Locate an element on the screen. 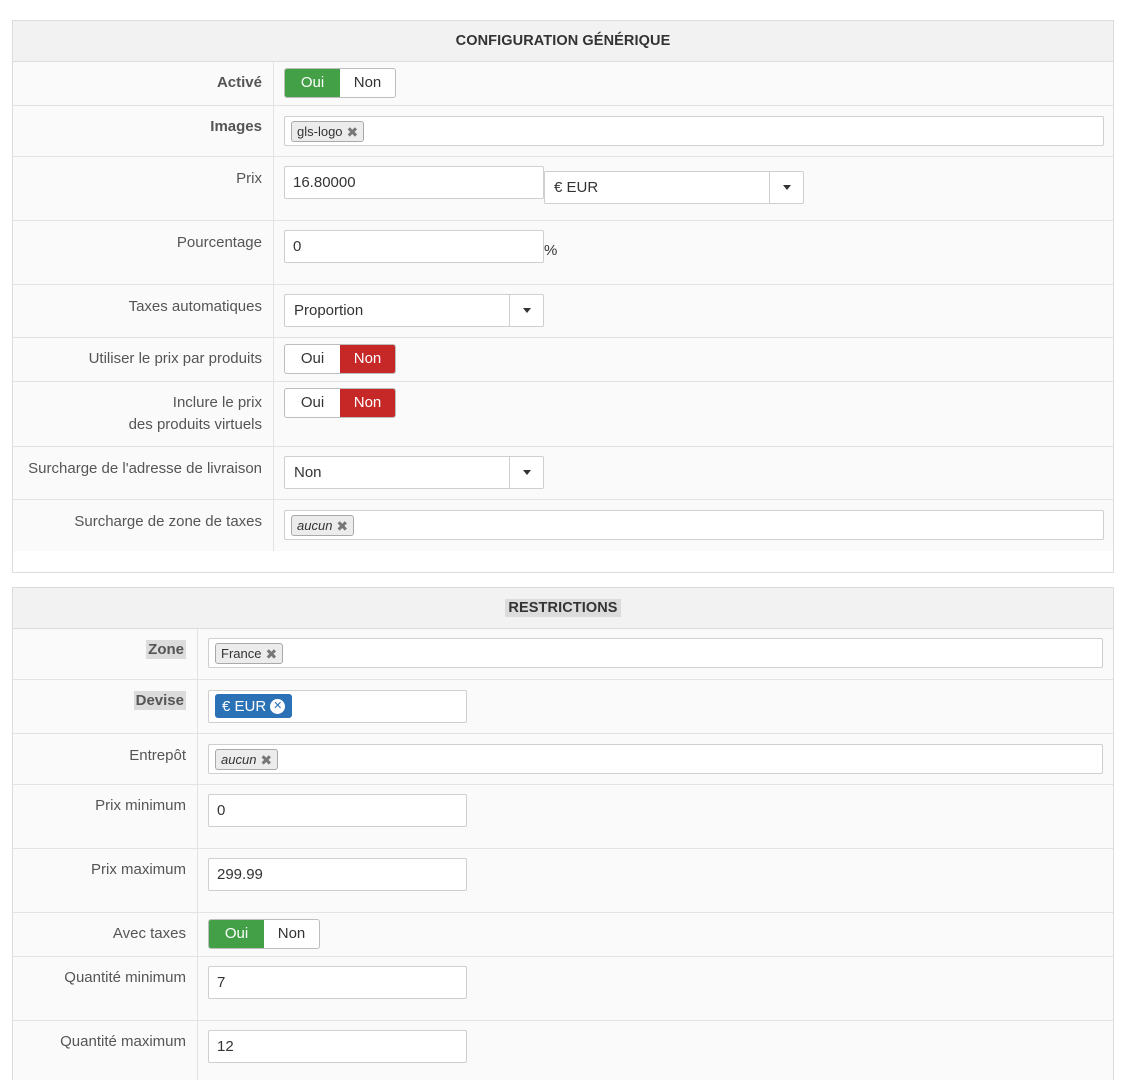 This screenshot has height=1080, width=1130. tax-zone-tag: aucun ✖ is located at coordinates (323, 525).